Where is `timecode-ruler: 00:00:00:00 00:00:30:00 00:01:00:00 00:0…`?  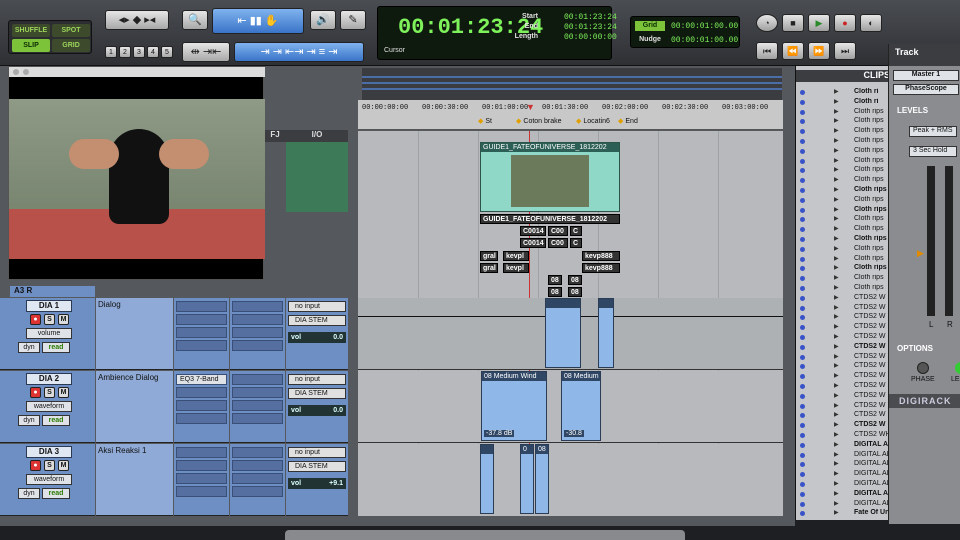
timecode-ruler: 00:00:00:00 00:00:30:00 00:01:00:00 00:0… is located at coordinates (570, 115).